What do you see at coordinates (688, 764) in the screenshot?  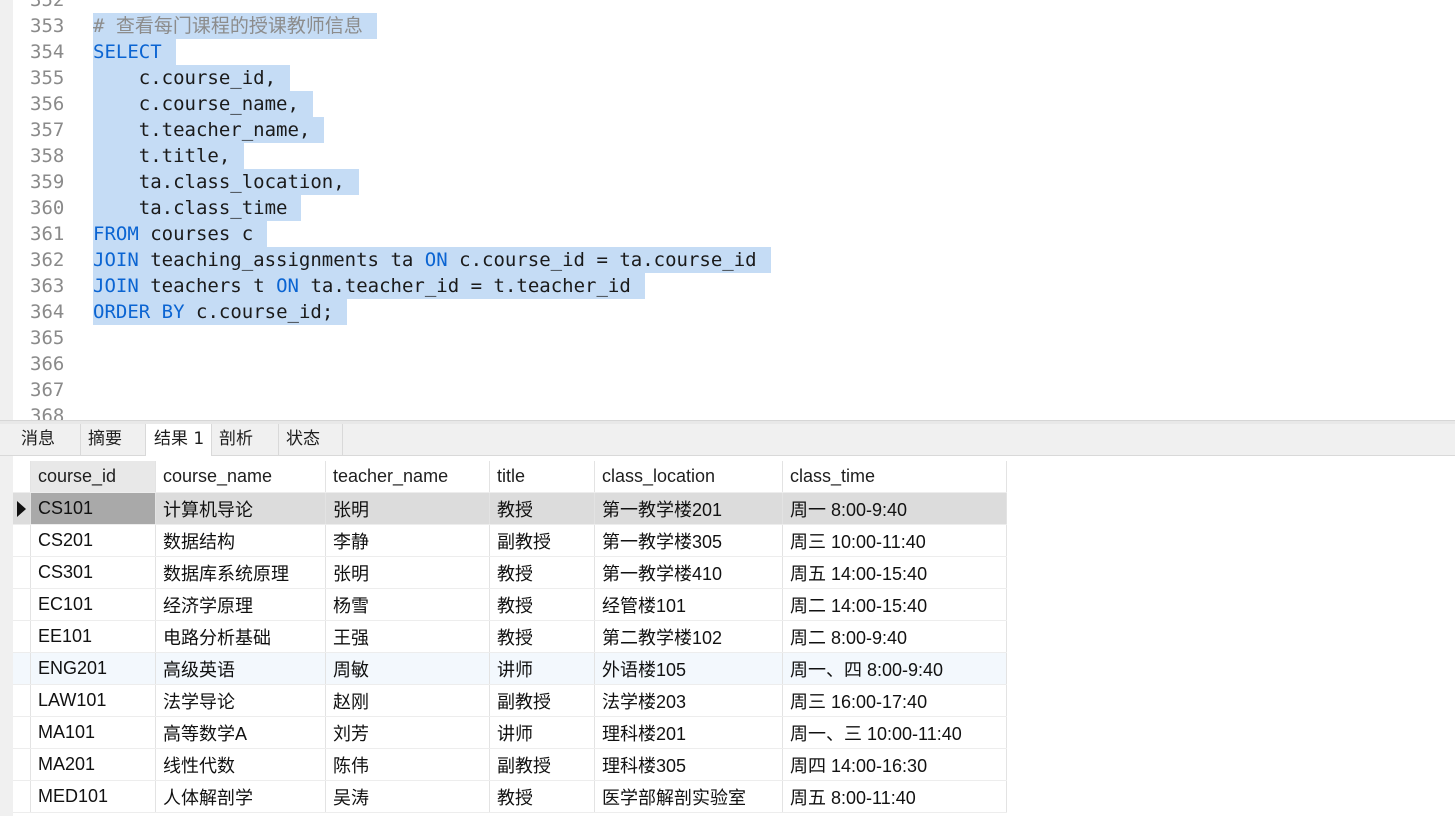 I see `cell-class-location: 理科楼305` at bounding box center [688, 764].